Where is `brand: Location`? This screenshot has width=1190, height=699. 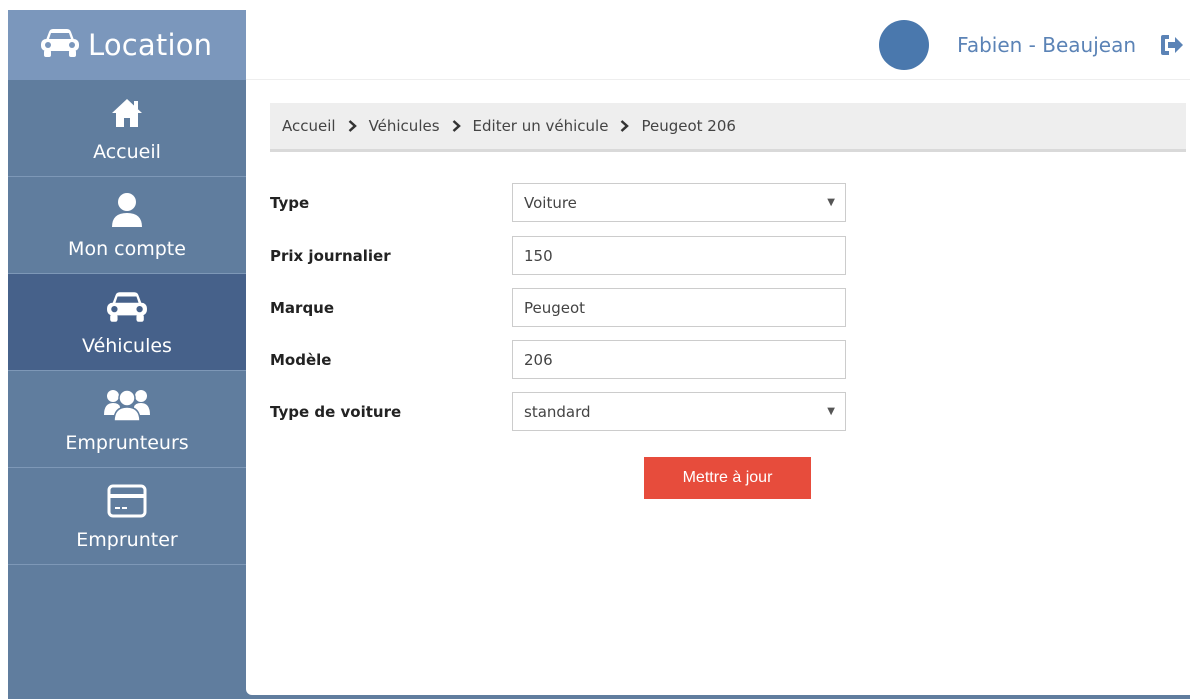 brand: Location is located at coordinates (127, 45).